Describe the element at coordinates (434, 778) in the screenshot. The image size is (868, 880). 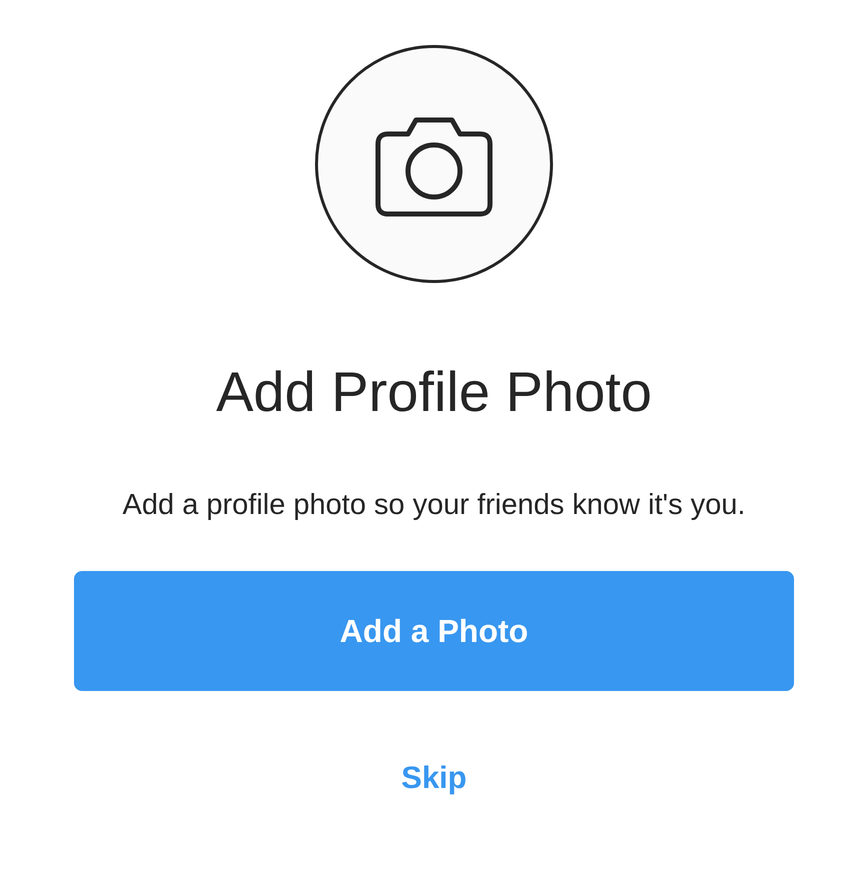
I see `skip-link: Skip` at that location.